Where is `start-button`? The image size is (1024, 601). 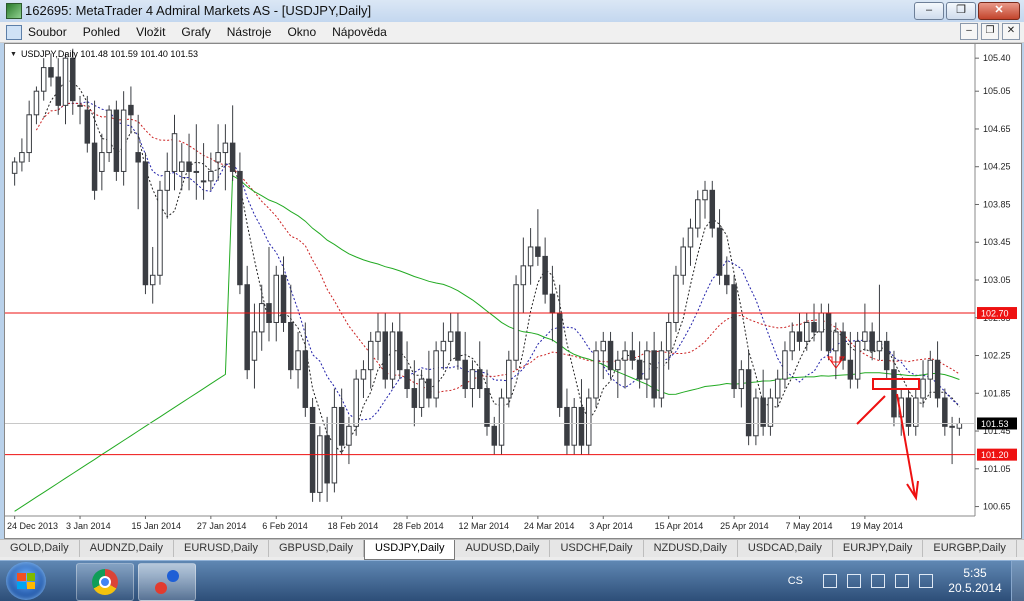
start-button is located at coordinates (26, 581).